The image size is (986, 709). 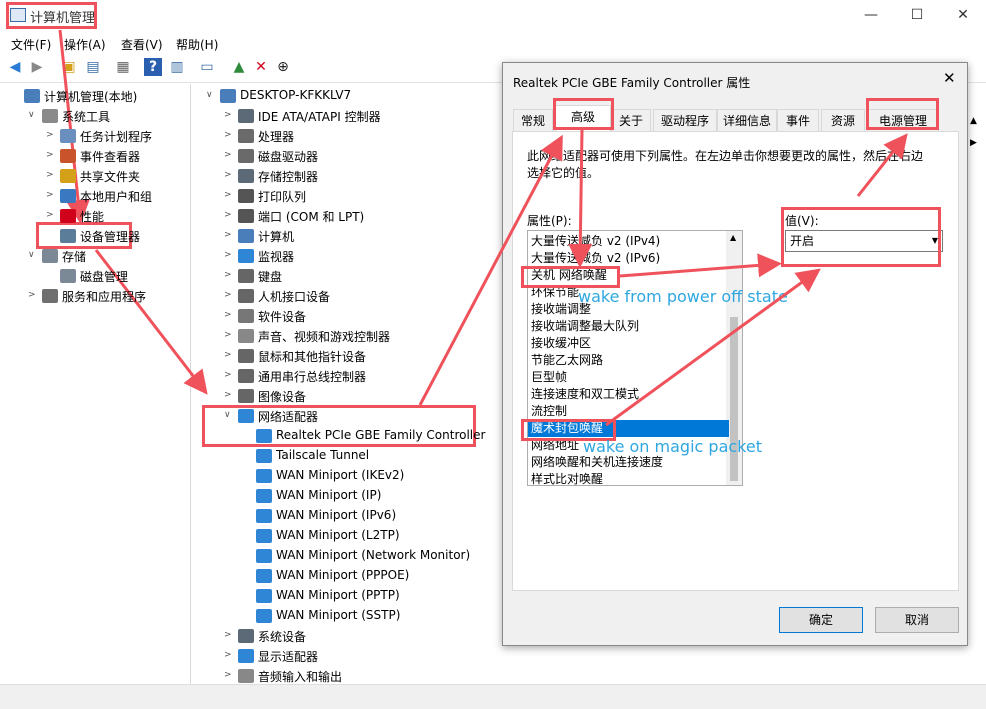 I want to click on device-tree-item: WAN Miniport (PPTP), so click(x=338, y=595).